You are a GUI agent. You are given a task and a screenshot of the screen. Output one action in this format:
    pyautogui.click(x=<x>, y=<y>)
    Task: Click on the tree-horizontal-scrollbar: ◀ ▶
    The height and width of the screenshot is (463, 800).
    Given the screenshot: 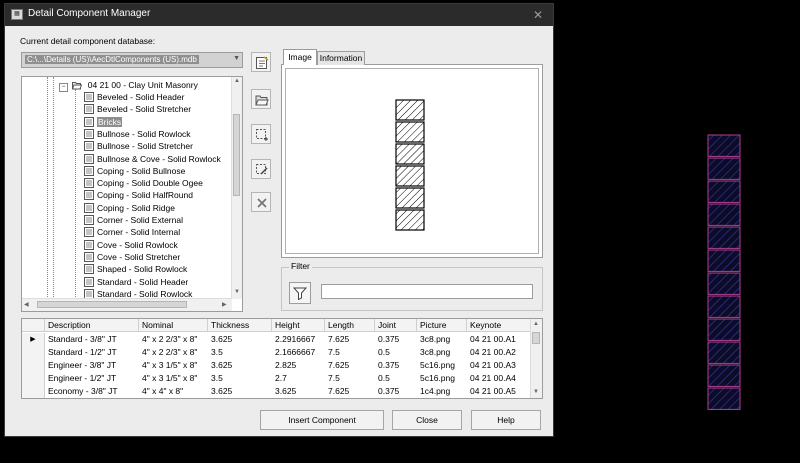 What is the action you would take?
    pyautogui.click(x=127, y=304)
    